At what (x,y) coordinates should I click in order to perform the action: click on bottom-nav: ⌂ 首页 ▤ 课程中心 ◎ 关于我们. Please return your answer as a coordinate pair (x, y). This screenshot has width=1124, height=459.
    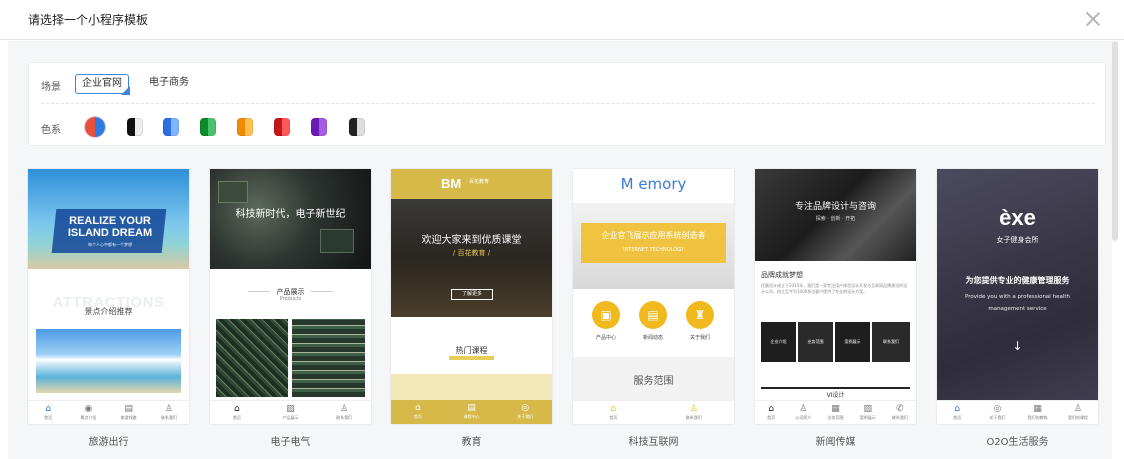
    Looking at the image, I should click on (471, 412).